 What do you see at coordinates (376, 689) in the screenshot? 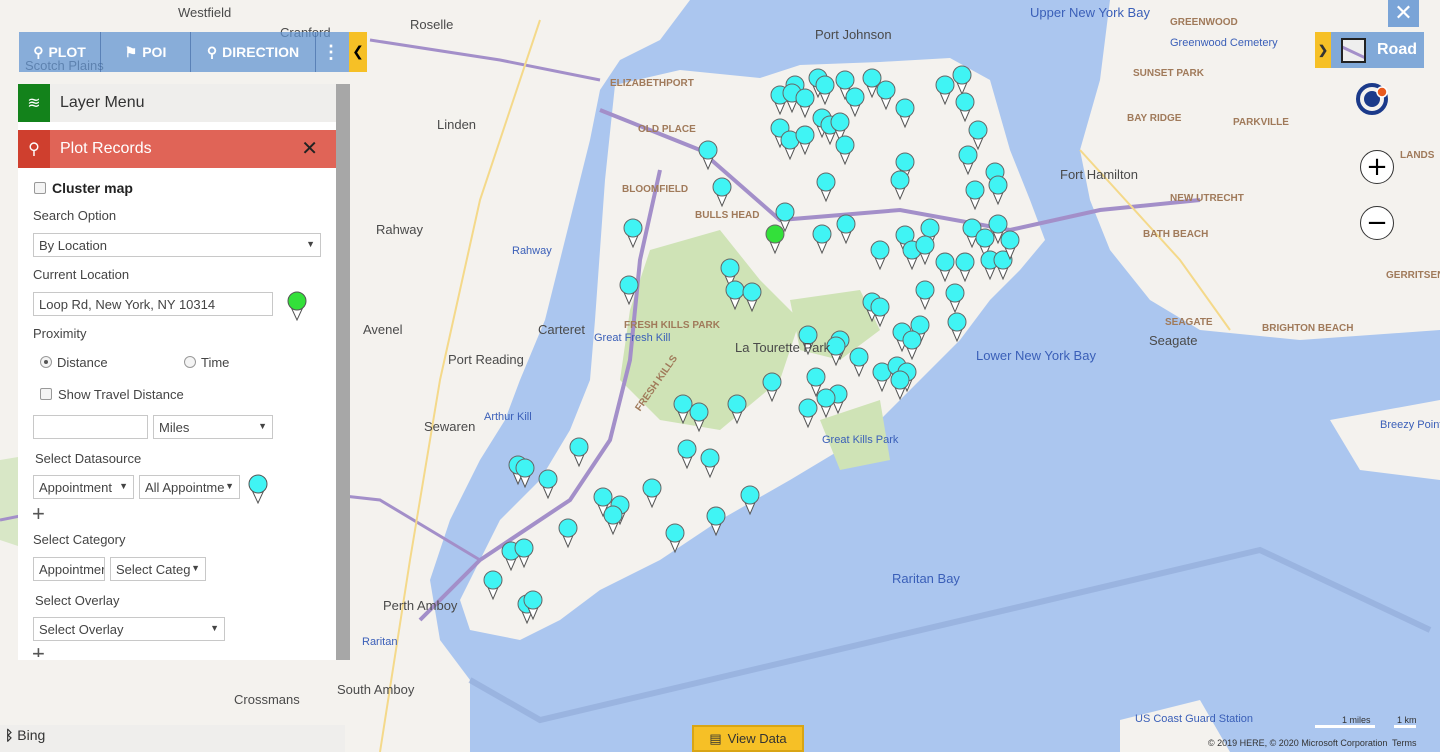
I see `map-label: South Amboy` at bounding box center [376, 689].